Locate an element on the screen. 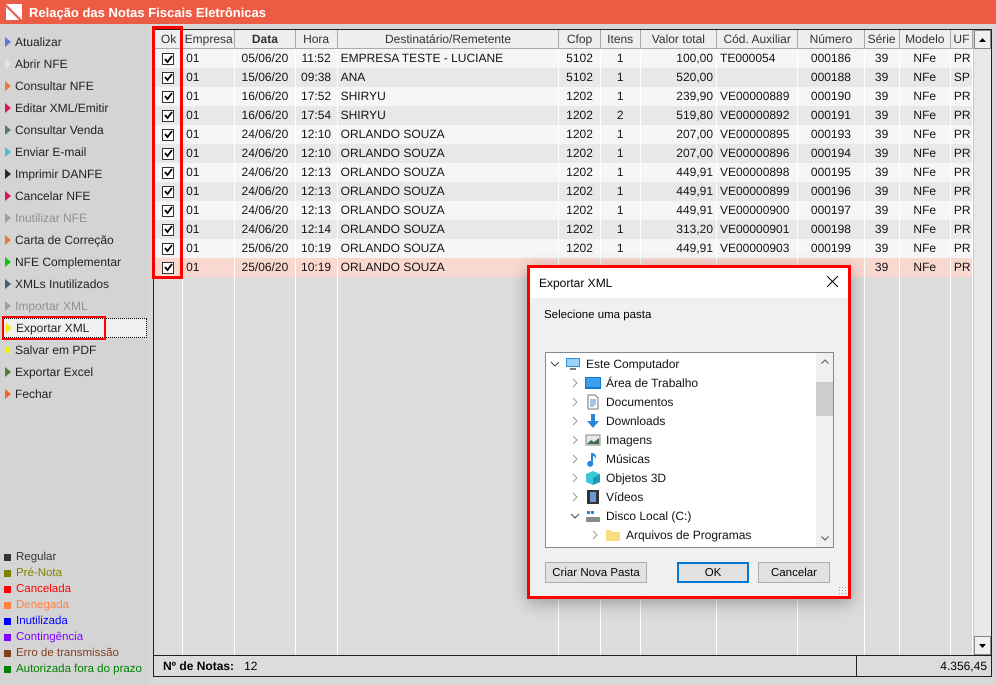  menu-item: Cancelar NFE is located at coordinates (73, 196).